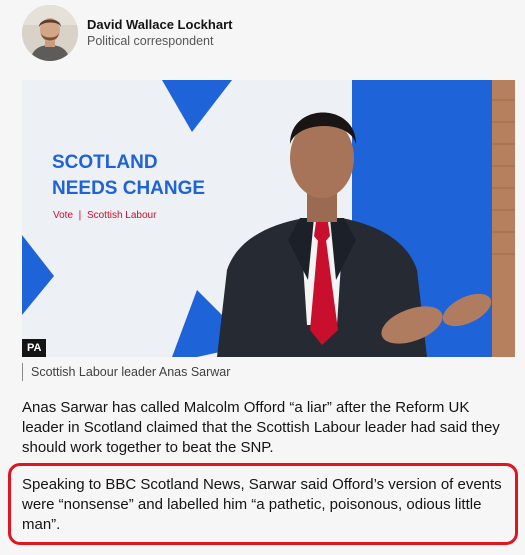  What do you see at coordinates (34, 348) in the screenshot?
I see `photo-credit-badge: PA` at bounding box center [34, 348].